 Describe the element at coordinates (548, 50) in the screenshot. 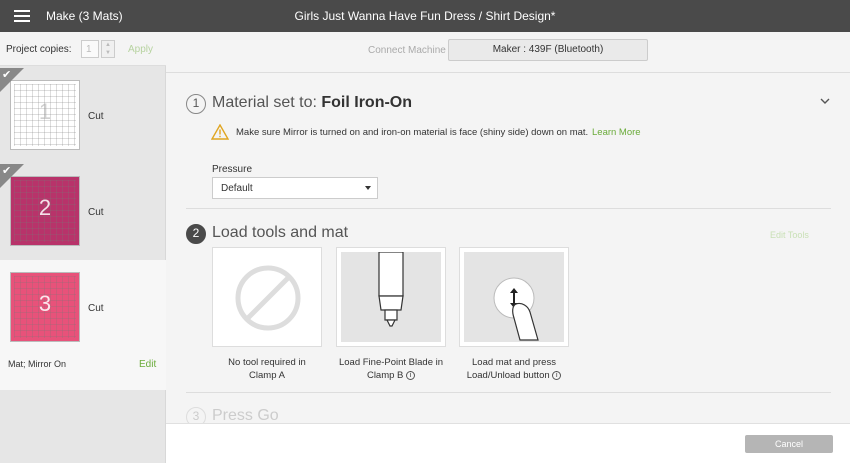

I see `machine-select-button: Maker : 439F (Bluetooth)` at that location.